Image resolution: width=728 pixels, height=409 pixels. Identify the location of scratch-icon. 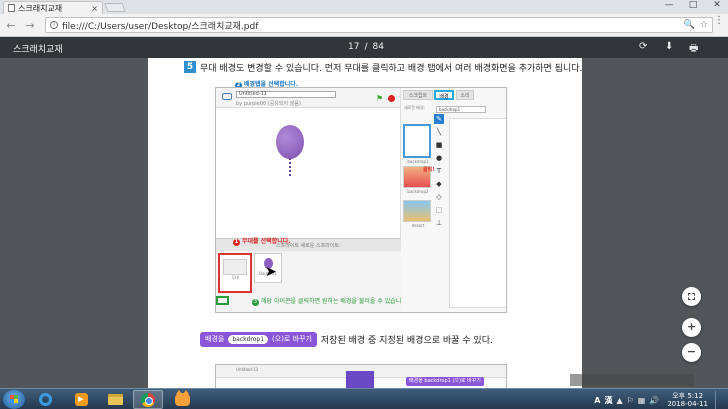
(182, 398).